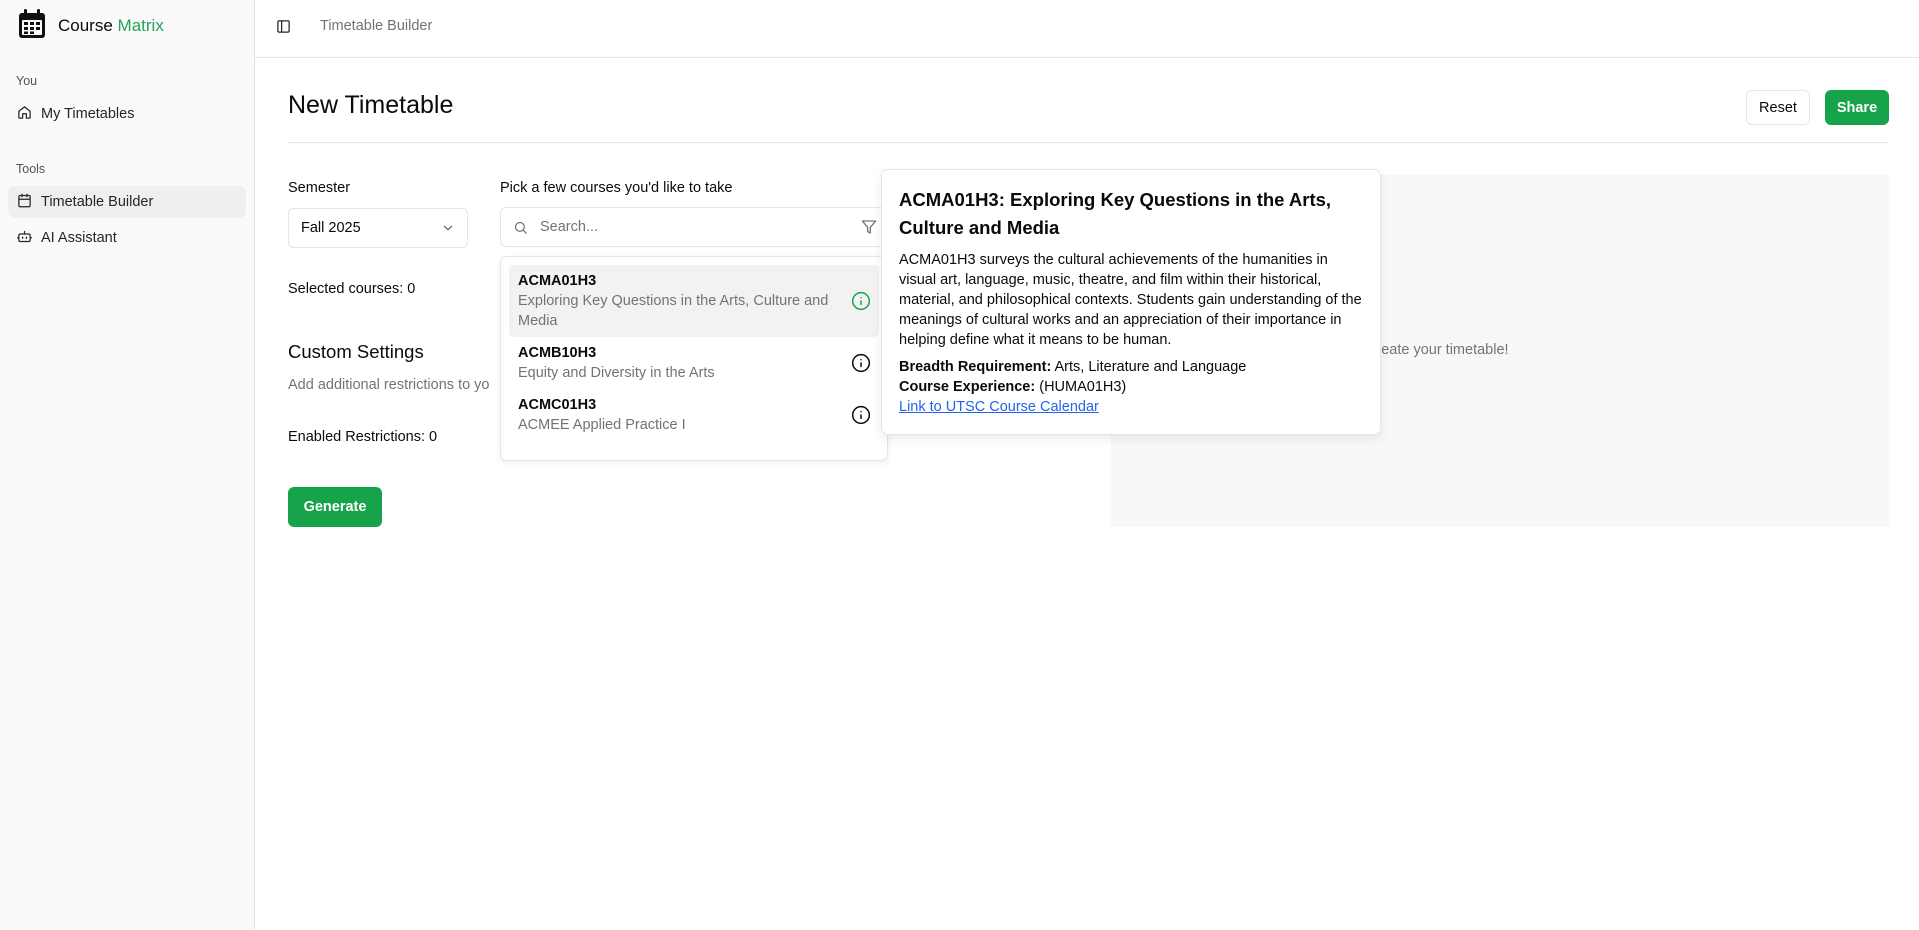  I want to click on sidebar-section-you-title: You, so click(27, 81).